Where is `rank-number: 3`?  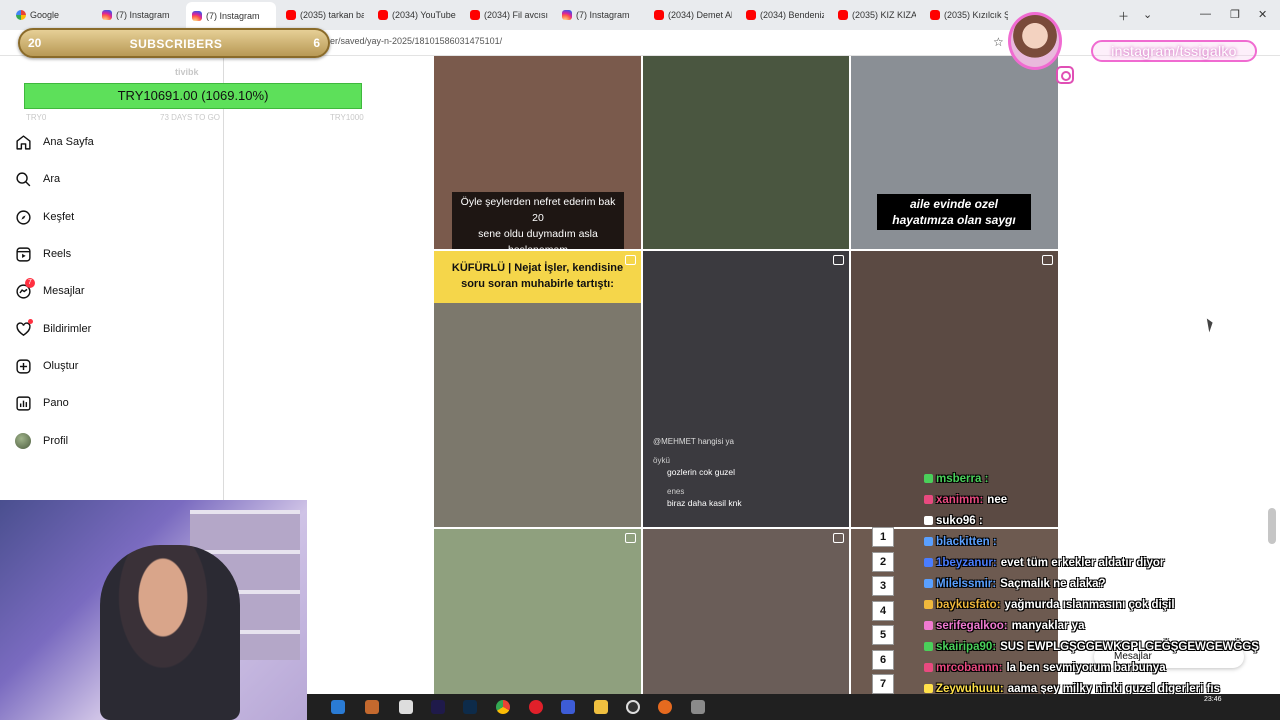
rank-number: 3 is located at coordinates (883, 586).